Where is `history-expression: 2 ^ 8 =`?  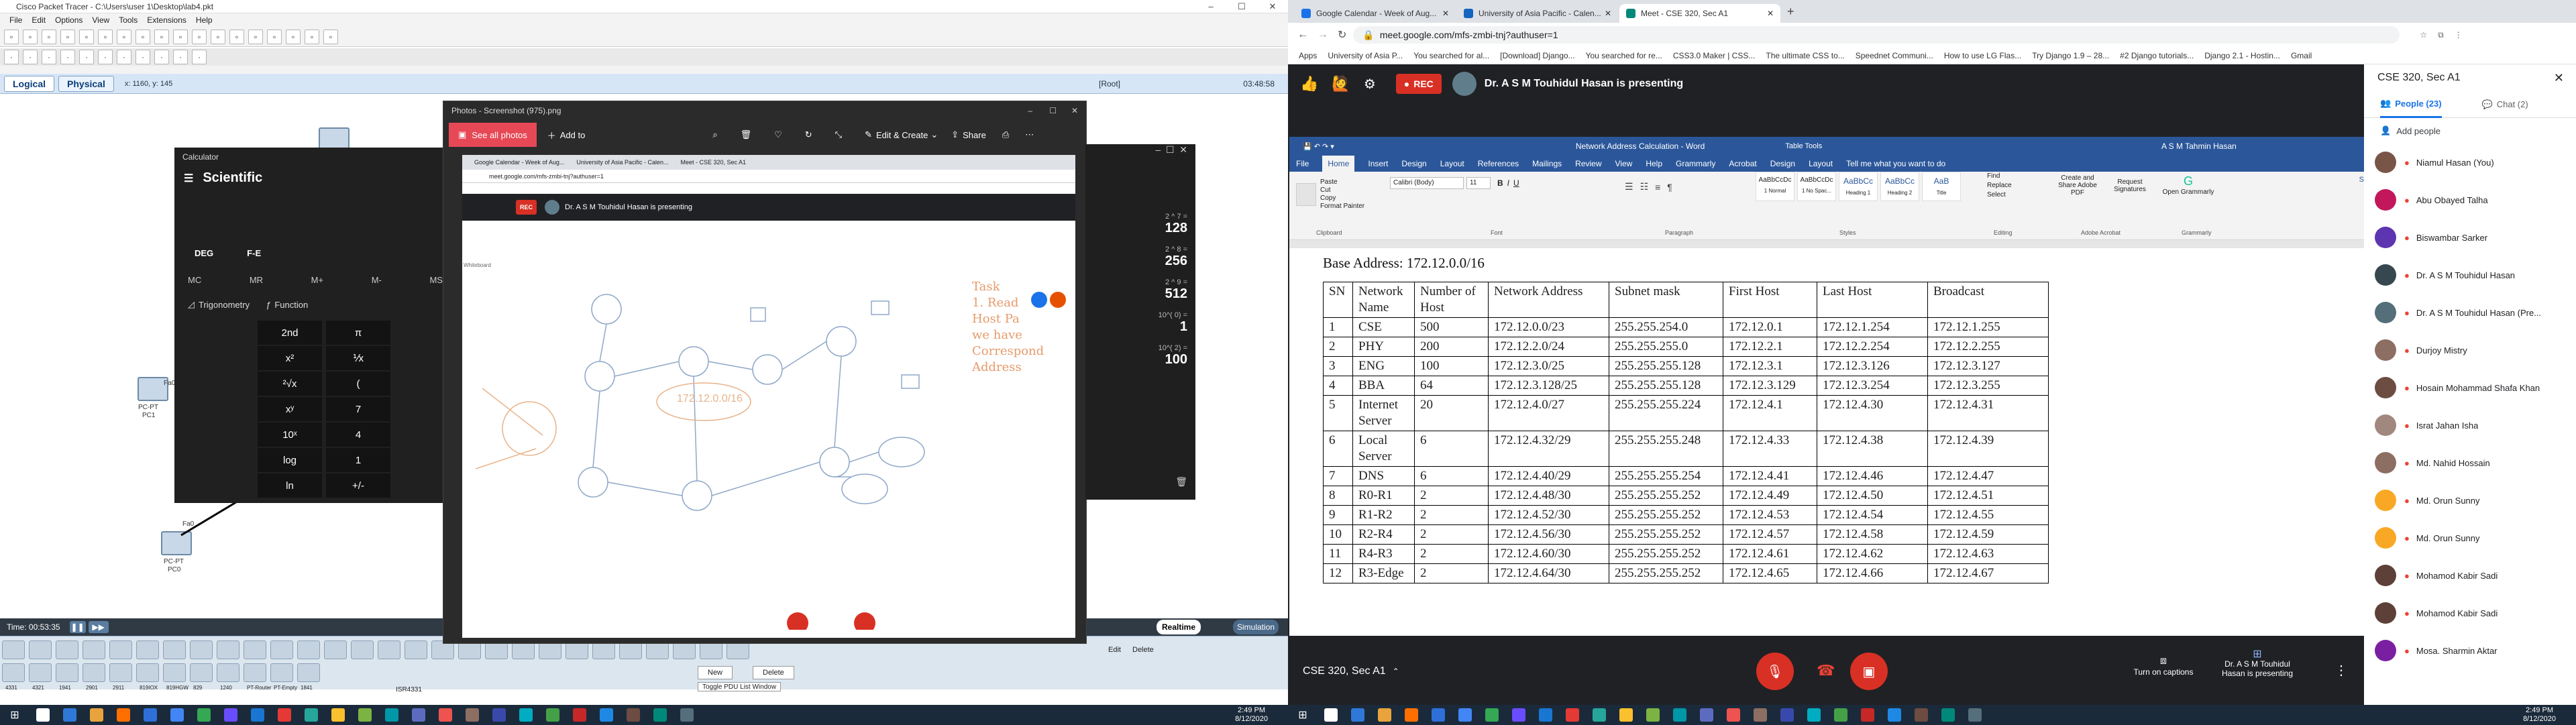 history-expression: 2 ^ 8 = is located at coordinates (1136, 249).